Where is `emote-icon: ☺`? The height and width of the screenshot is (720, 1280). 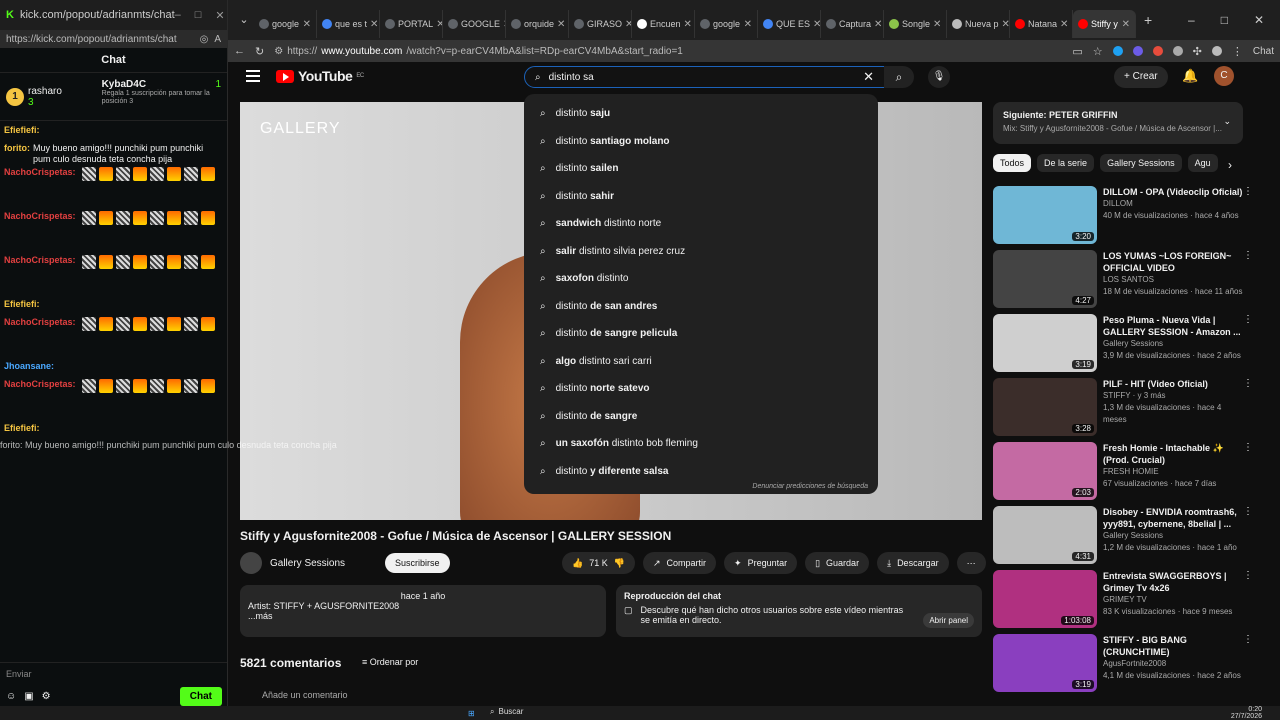 emote-icon: ☺ is located at coordinates (11, 696).